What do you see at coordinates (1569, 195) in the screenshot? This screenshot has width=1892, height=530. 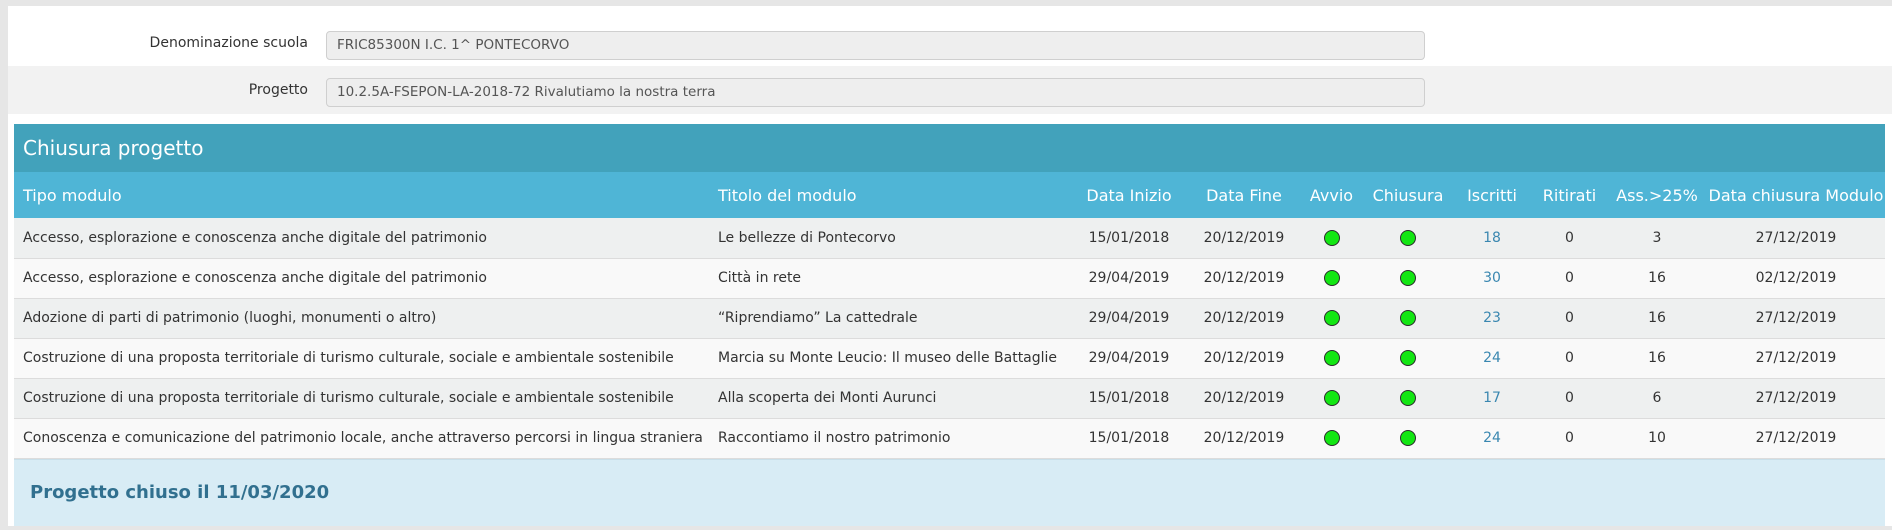 I see `header-ritirati: Ritirati` at bounding box center [1569, 195].